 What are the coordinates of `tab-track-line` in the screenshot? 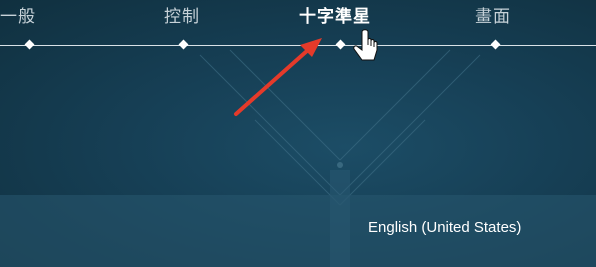 It's located at (298, 45).